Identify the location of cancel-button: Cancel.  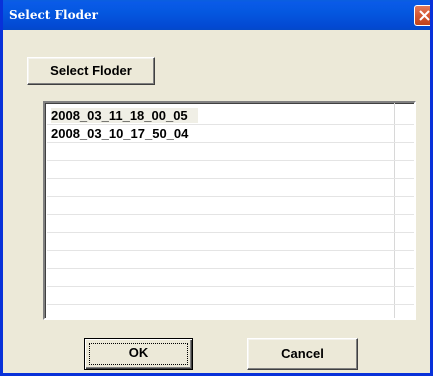
(302, 354).